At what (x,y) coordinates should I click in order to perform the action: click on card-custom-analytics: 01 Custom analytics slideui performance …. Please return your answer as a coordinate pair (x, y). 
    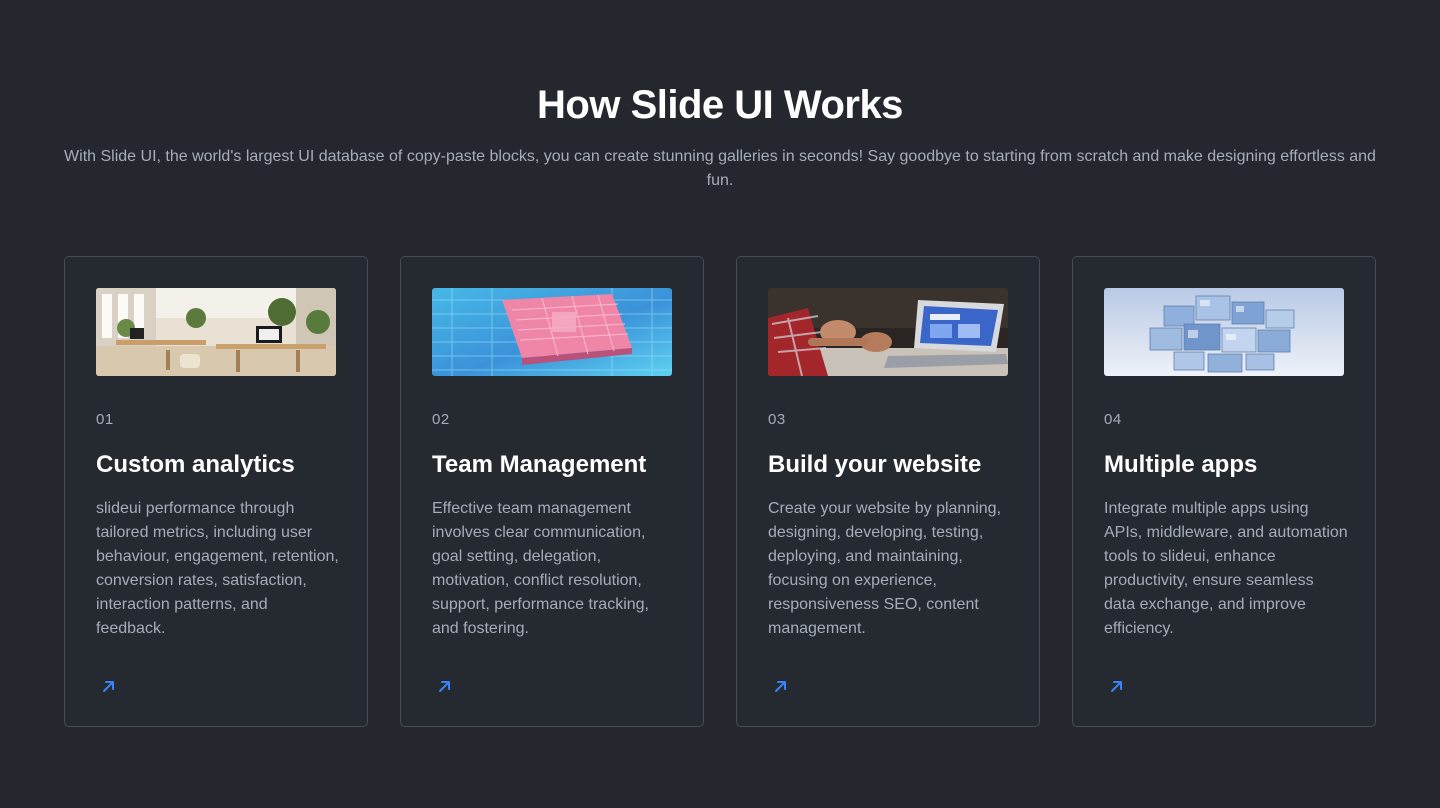
    Looking at the image, I should click on (216, 491).